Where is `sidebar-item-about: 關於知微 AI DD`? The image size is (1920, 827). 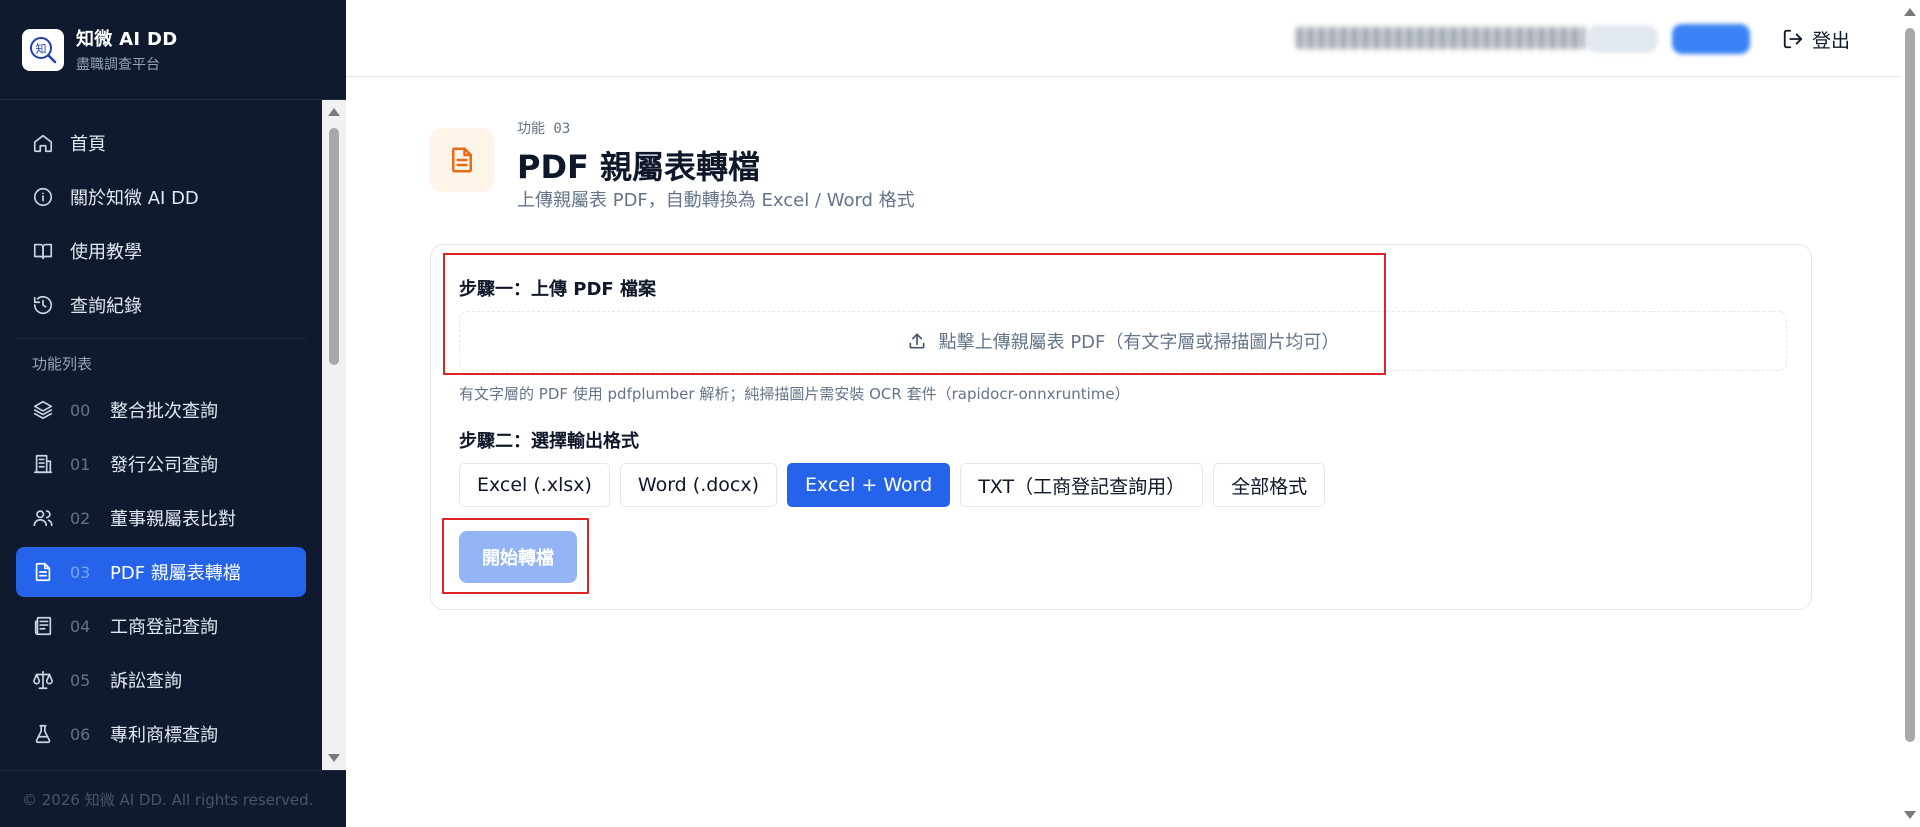 sidebar-item-about: 關於知微 AI DD is located at coordinates (161, 197).